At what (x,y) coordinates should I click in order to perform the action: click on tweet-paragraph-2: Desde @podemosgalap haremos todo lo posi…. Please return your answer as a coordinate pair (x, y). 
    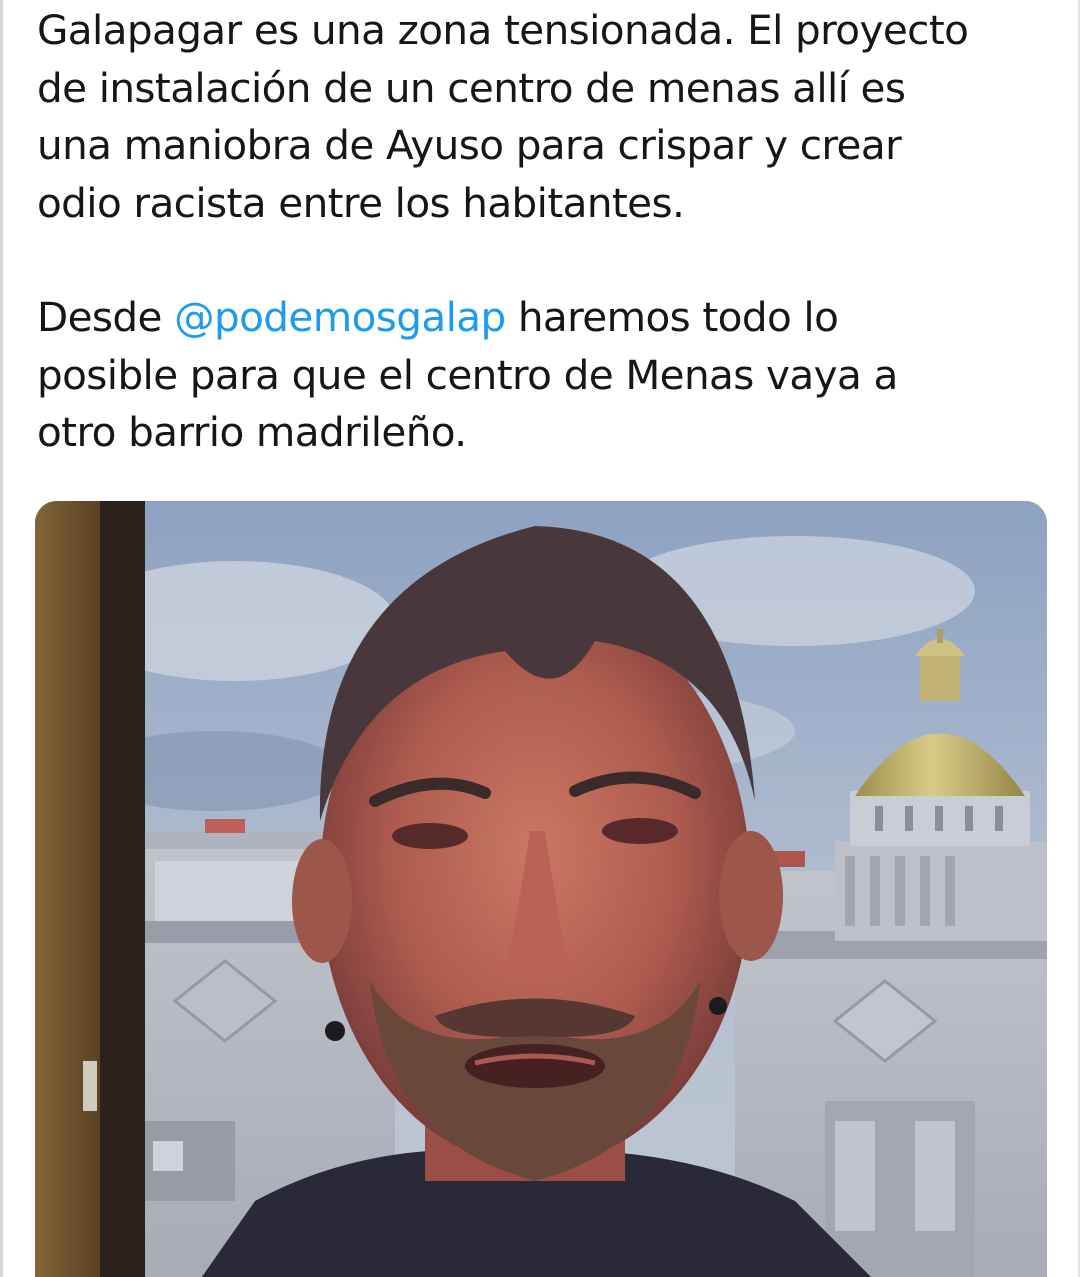
    Looking at the image, I should click on (547, 375).